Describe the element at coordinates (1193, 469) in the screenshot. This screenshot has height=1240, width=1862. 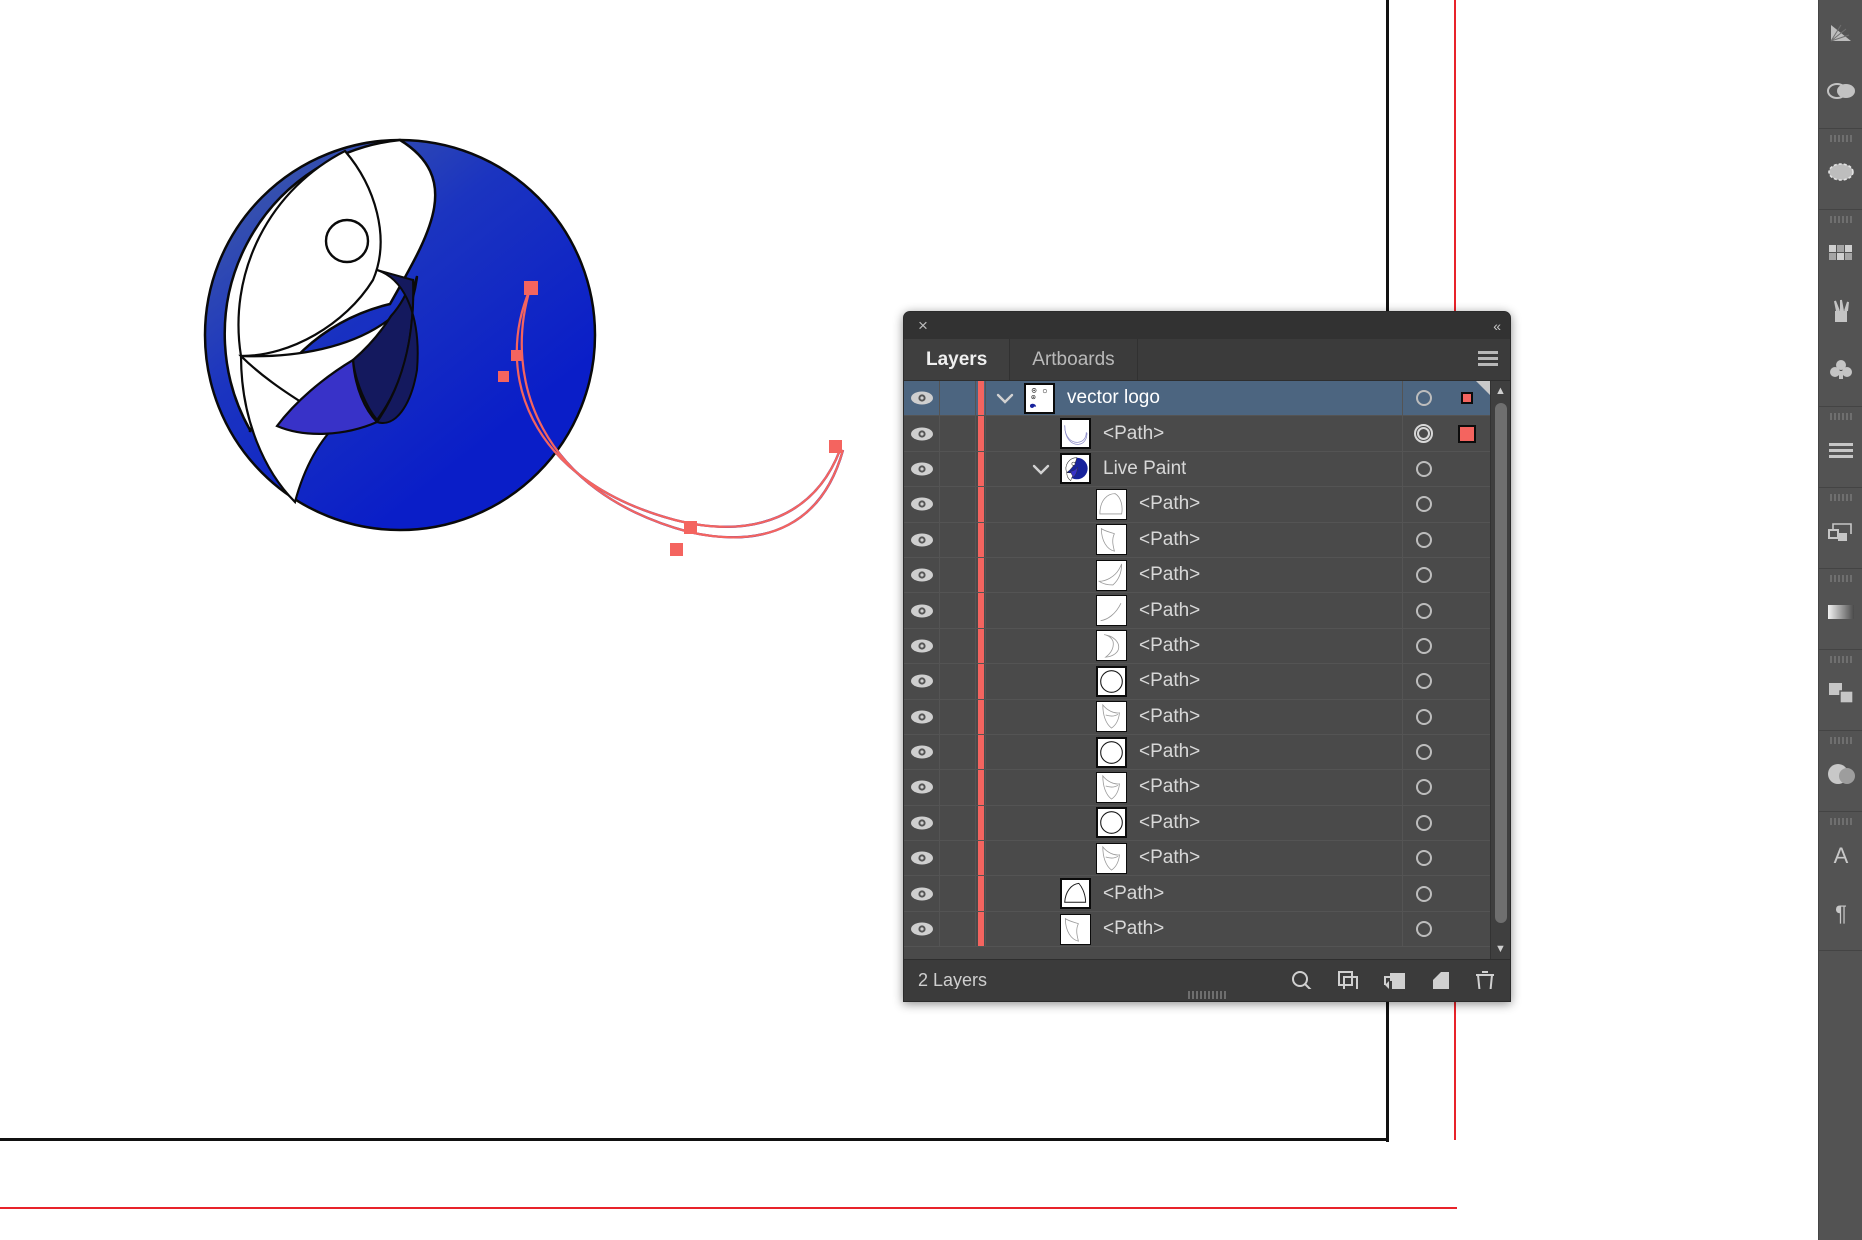
I see `layer-row-main: Live Paint` at that location.